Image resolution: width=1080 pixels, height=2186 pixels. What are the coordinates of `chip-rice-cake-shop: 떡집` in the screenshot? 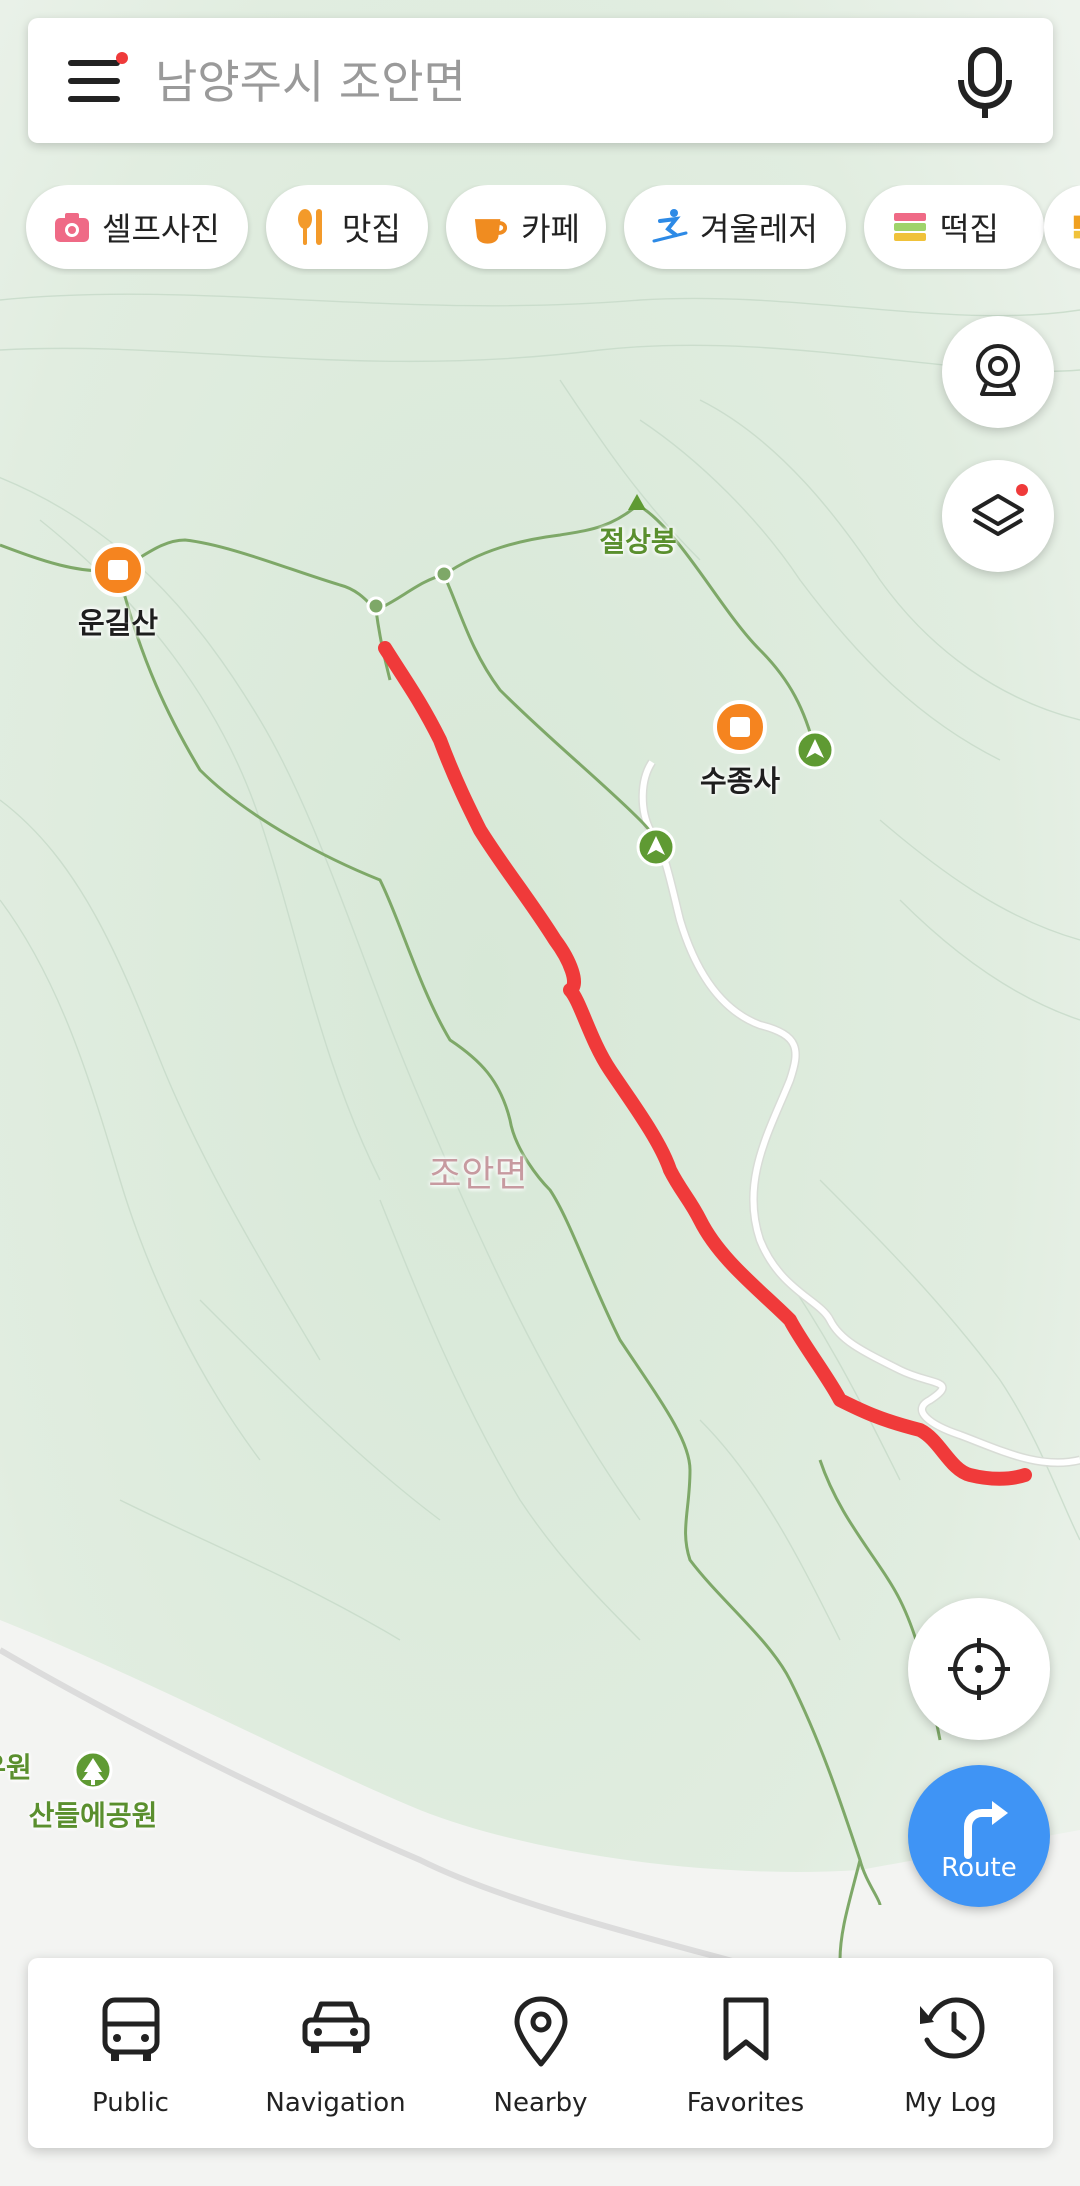 It's located at (954, 227).